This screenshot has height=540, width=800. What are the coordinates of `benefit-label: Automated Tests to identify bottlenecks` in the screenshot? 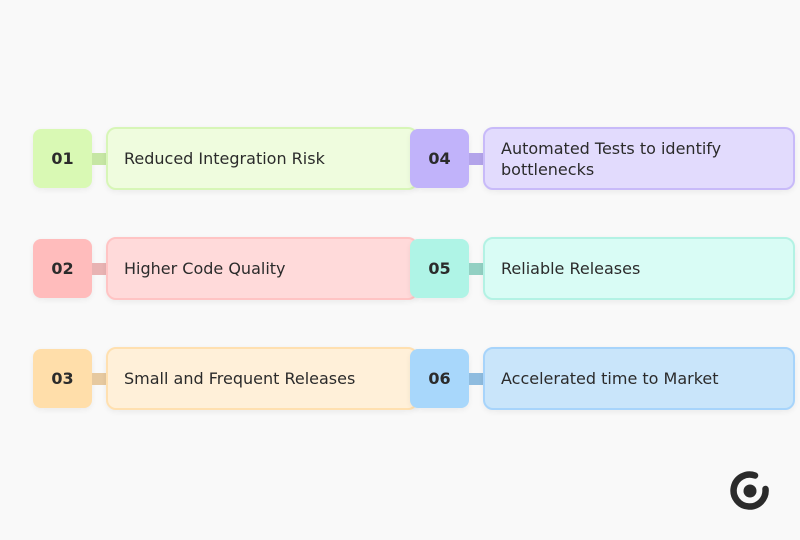 It's located at (611, 158).